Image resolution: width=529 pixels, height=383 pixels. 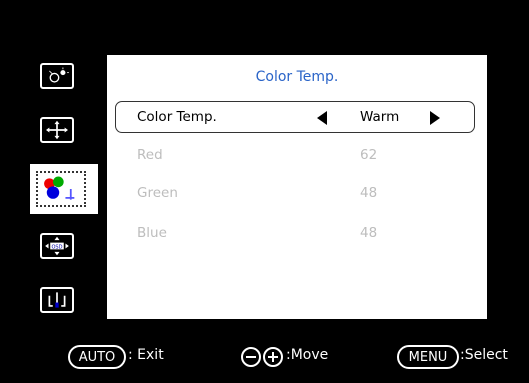 I want to click on menu-hint: :Select, so click(x=484, y=355).